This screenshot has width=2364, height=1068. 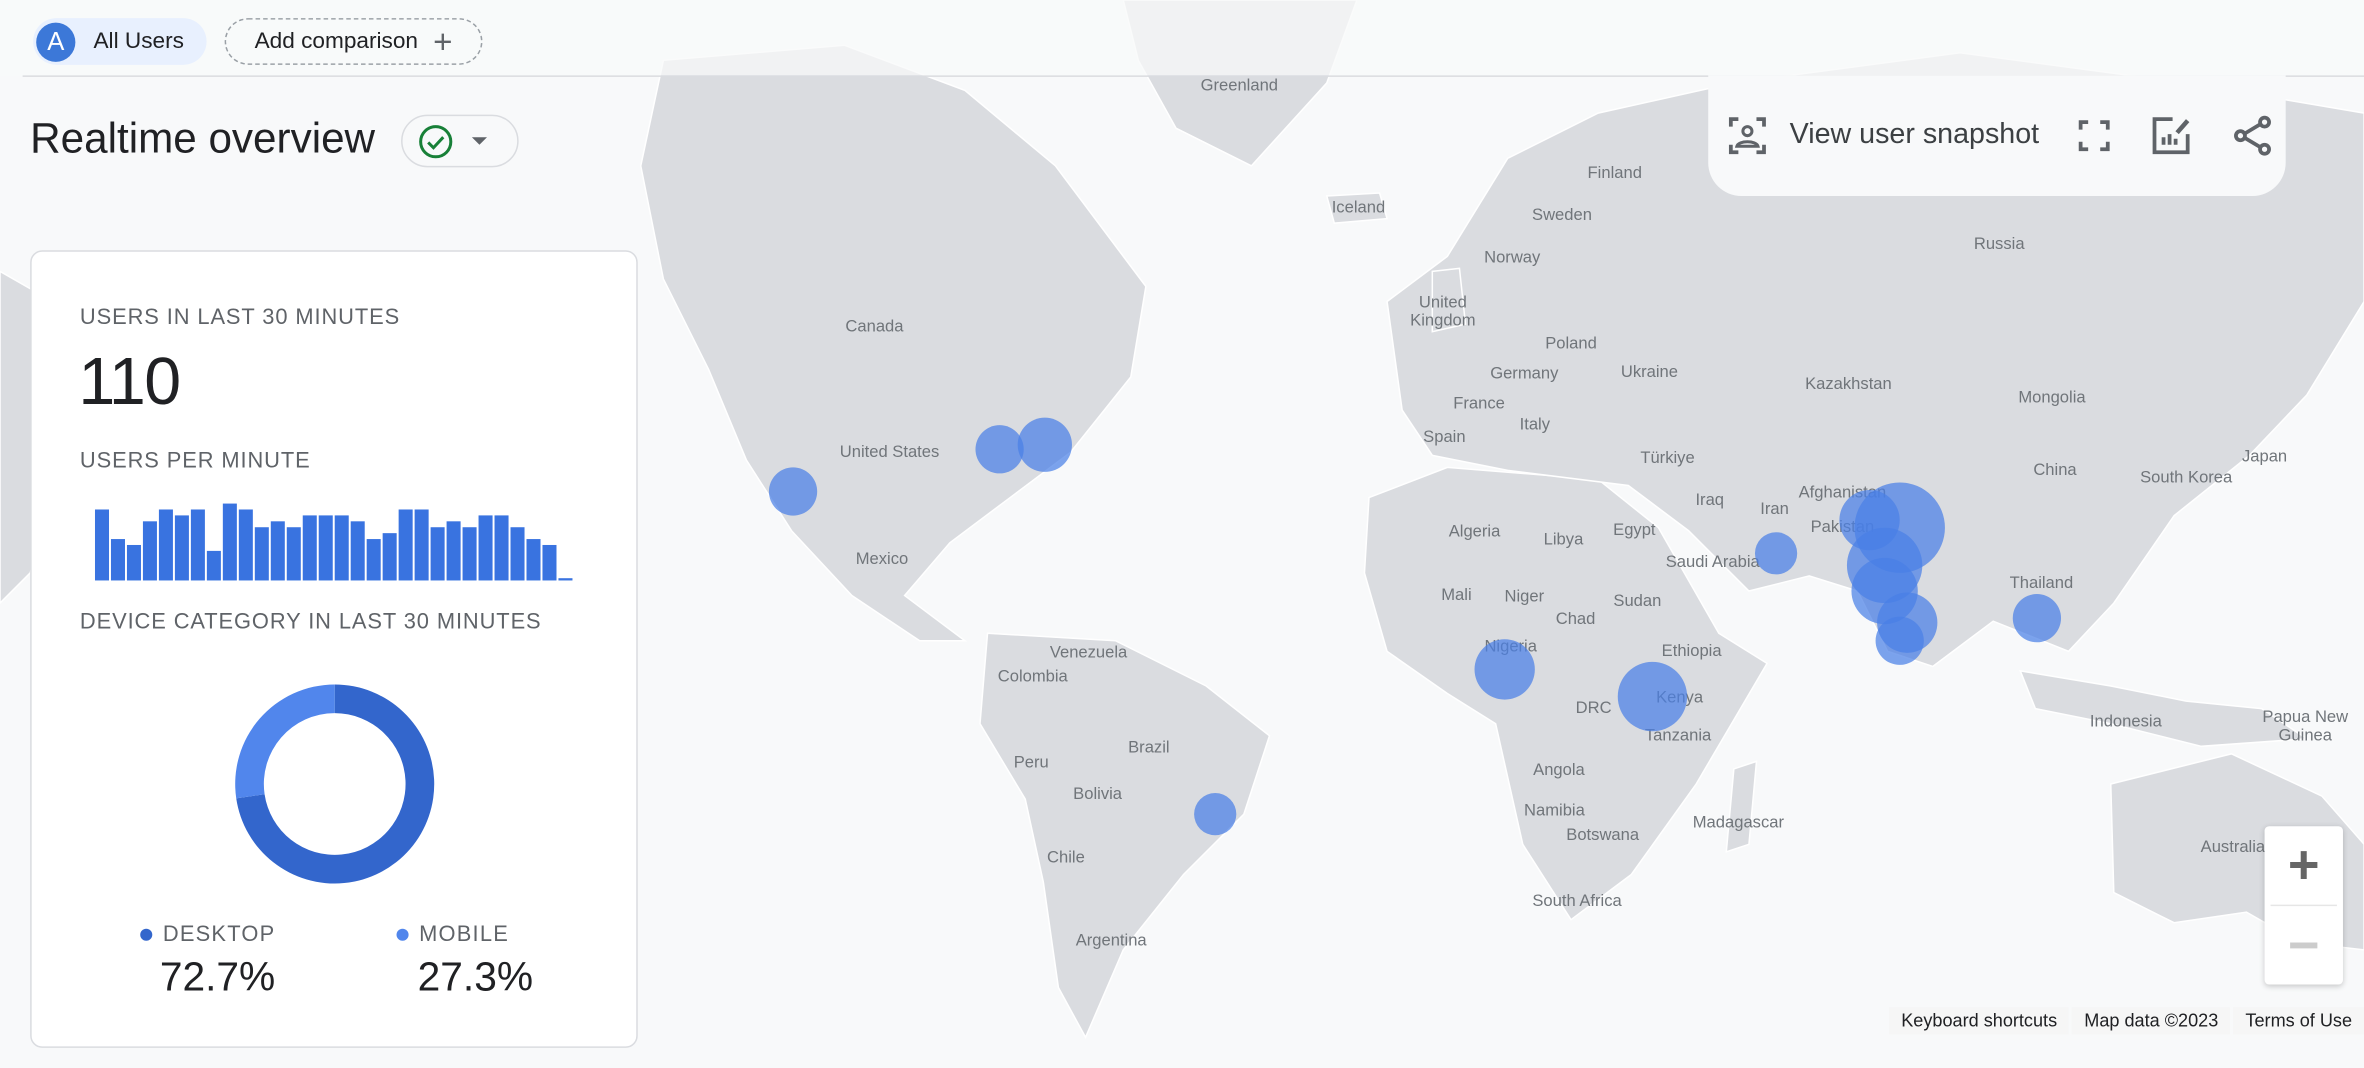 What do you see at coordinates (56, 41) in the screenshot?
I see `segment-avatar: A` at bounding box center [56, 41].